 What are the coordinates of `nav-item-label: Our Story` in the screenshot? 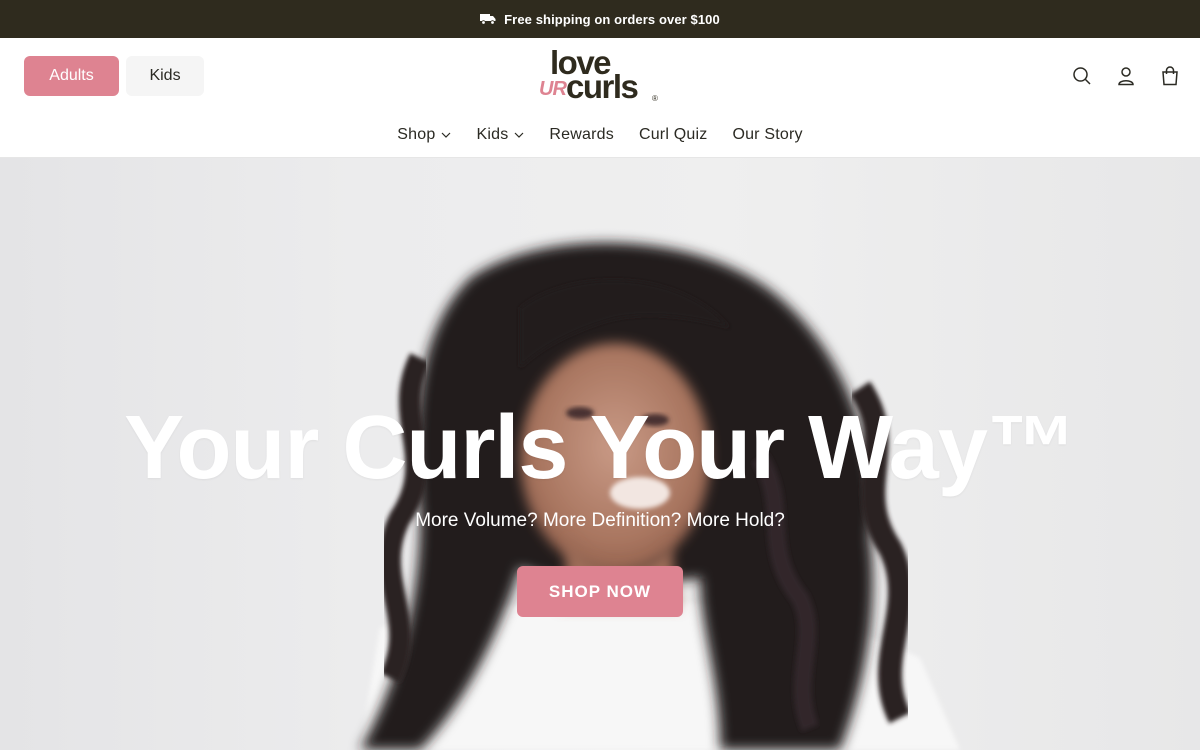 It's located at (767, 134).